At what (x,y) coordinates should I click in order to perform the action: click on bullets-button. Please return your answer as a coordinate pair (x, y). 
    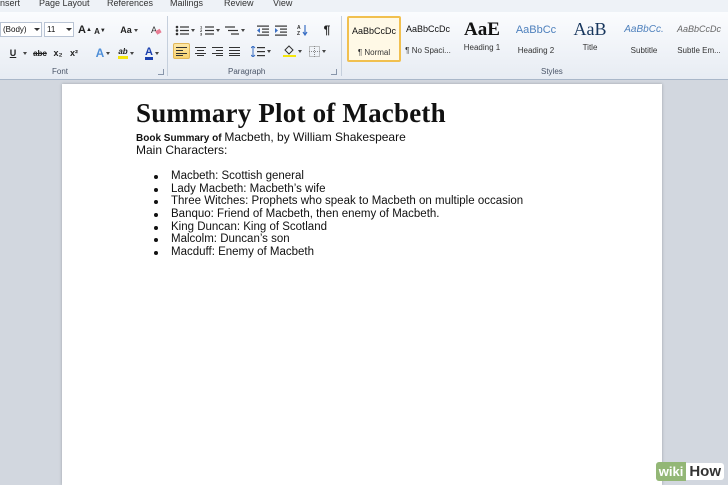
    Looking at the image, I should click on (185, 30).